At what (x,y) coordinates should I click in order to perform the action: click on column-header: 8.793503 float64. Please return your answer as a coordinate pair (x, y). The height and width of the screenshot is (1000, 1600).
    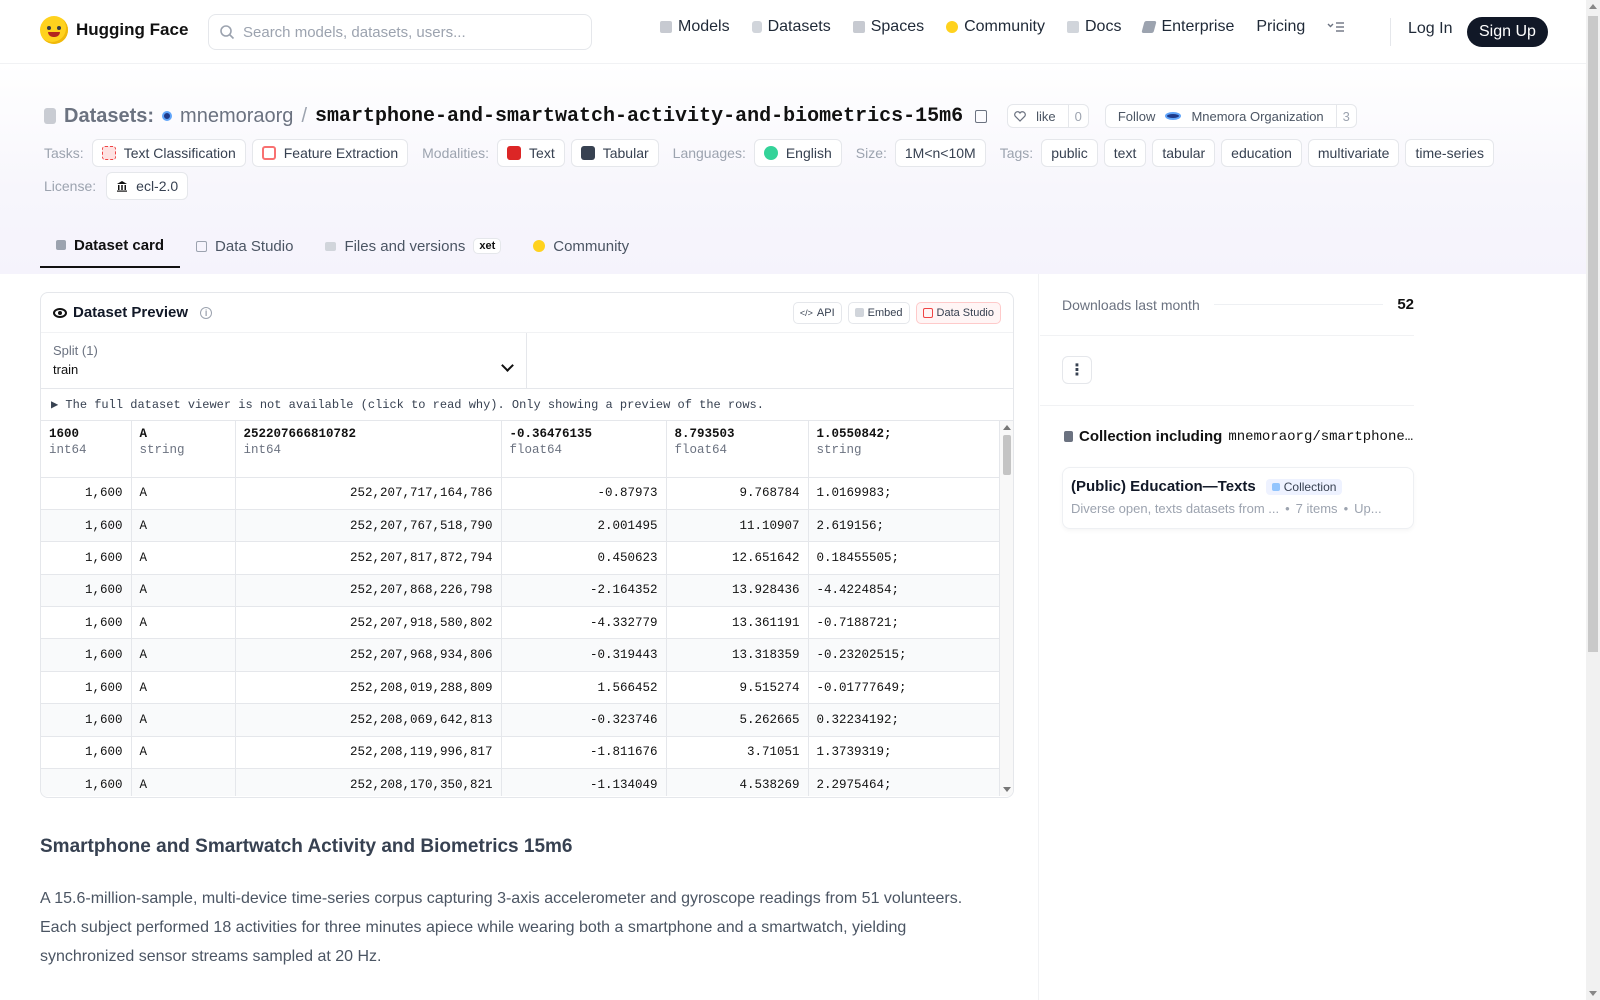
    Looking at the image, I should click on (737, 449).